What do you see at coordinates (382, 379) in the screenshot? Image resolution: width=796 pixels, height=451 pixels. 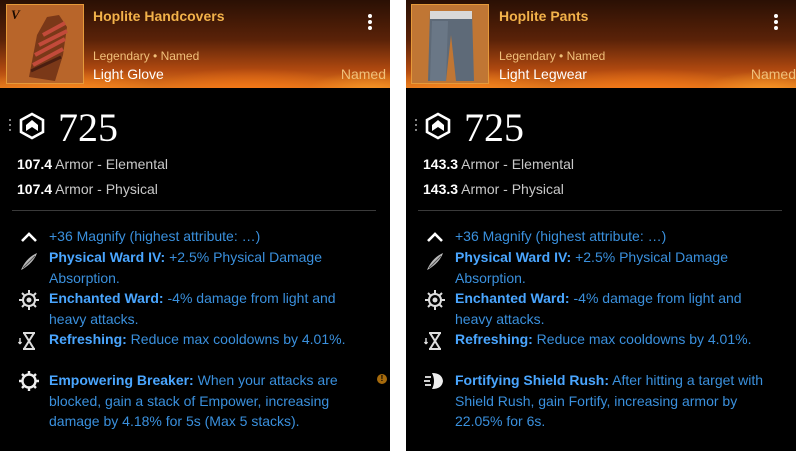 I see `info-icon: !` at bounding box center [382, 379].